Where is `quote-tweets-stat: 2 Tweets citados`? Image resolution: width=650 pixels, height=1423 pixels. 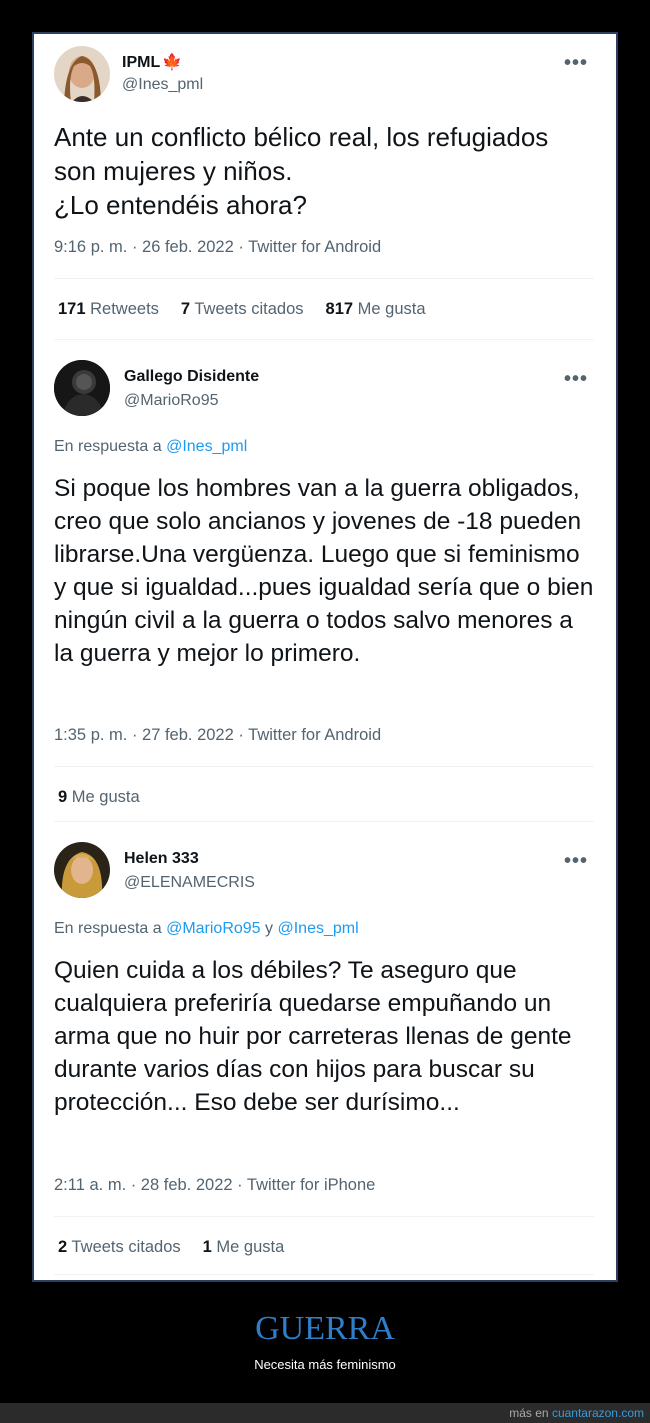
quote-tweets-stat: 2 Tweets citados is located at coordinates (119, 1247).